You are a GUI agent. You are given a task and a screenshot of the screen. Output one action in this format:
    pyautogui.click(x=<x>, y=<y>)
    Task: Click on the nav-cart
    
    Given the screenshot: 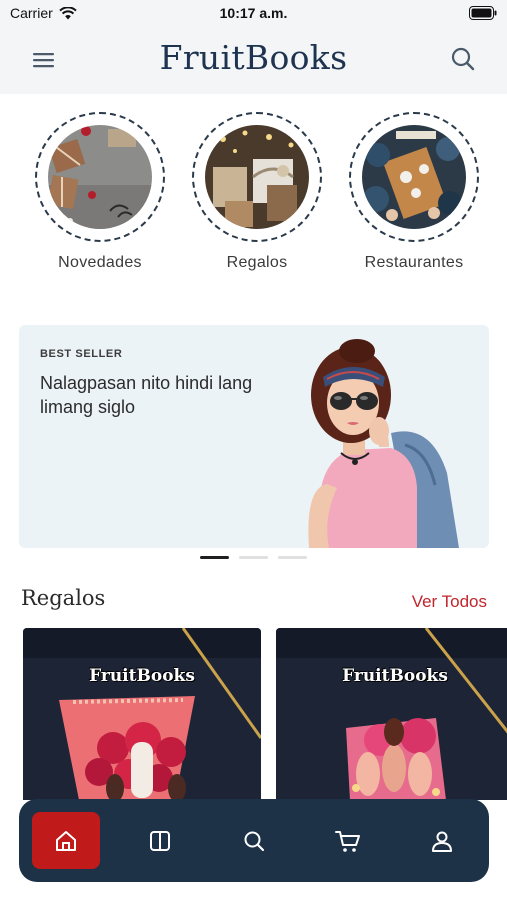 What is the action you would take?
    pyautogui.click(x=348, y=840)
    